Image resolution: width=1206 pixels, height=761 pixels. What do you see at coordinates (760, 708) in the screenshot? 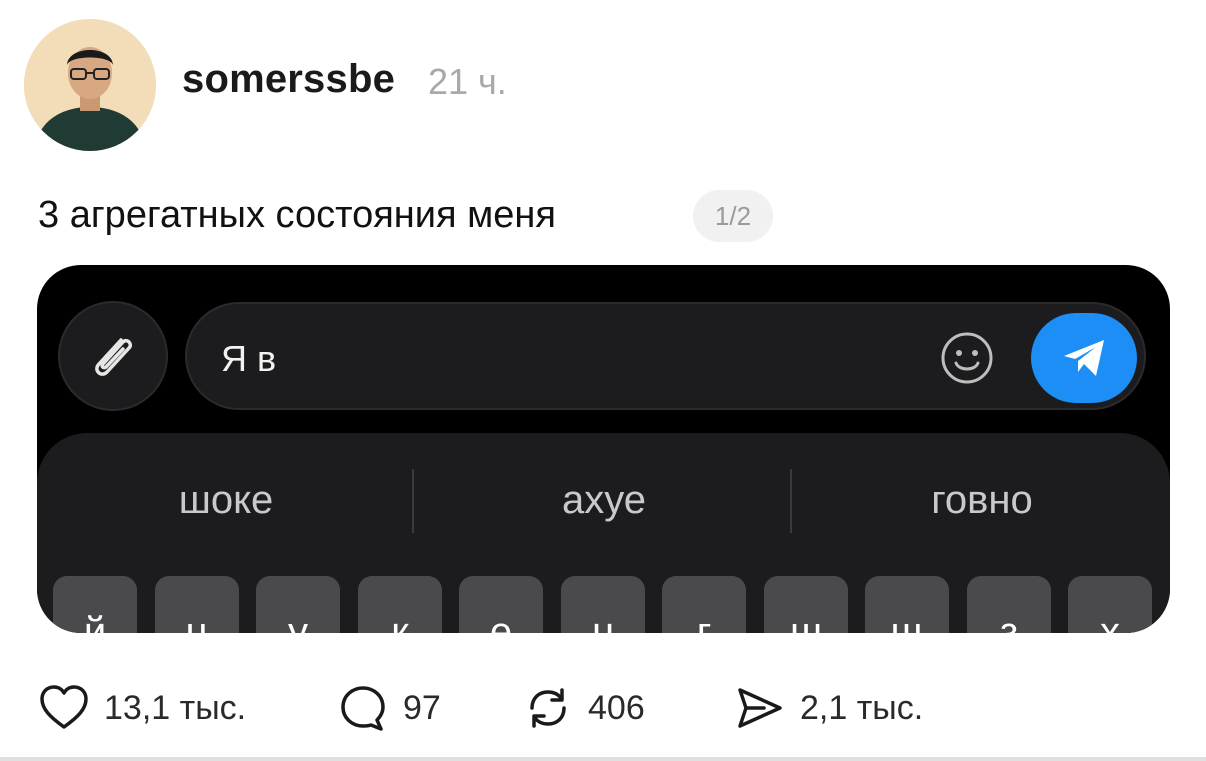
I see `share-icon` at bounding box center [760, 708].